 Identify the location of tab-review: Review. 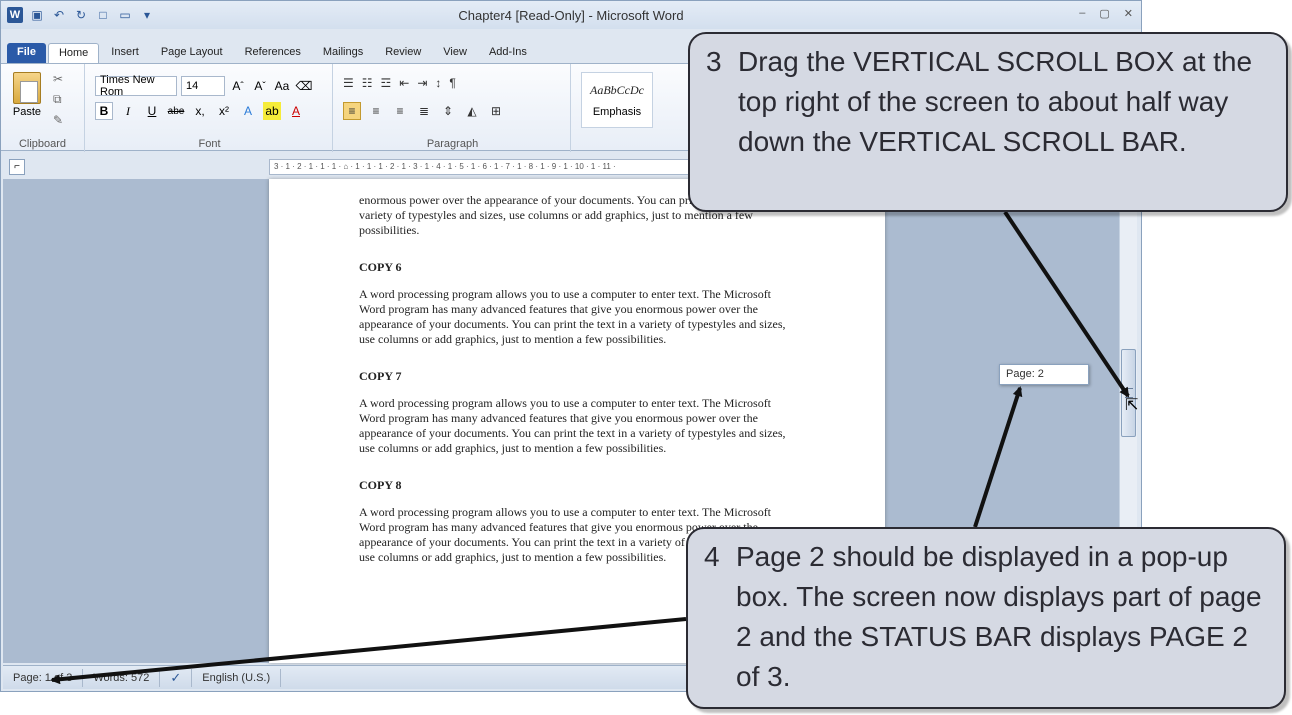
(403, 53).